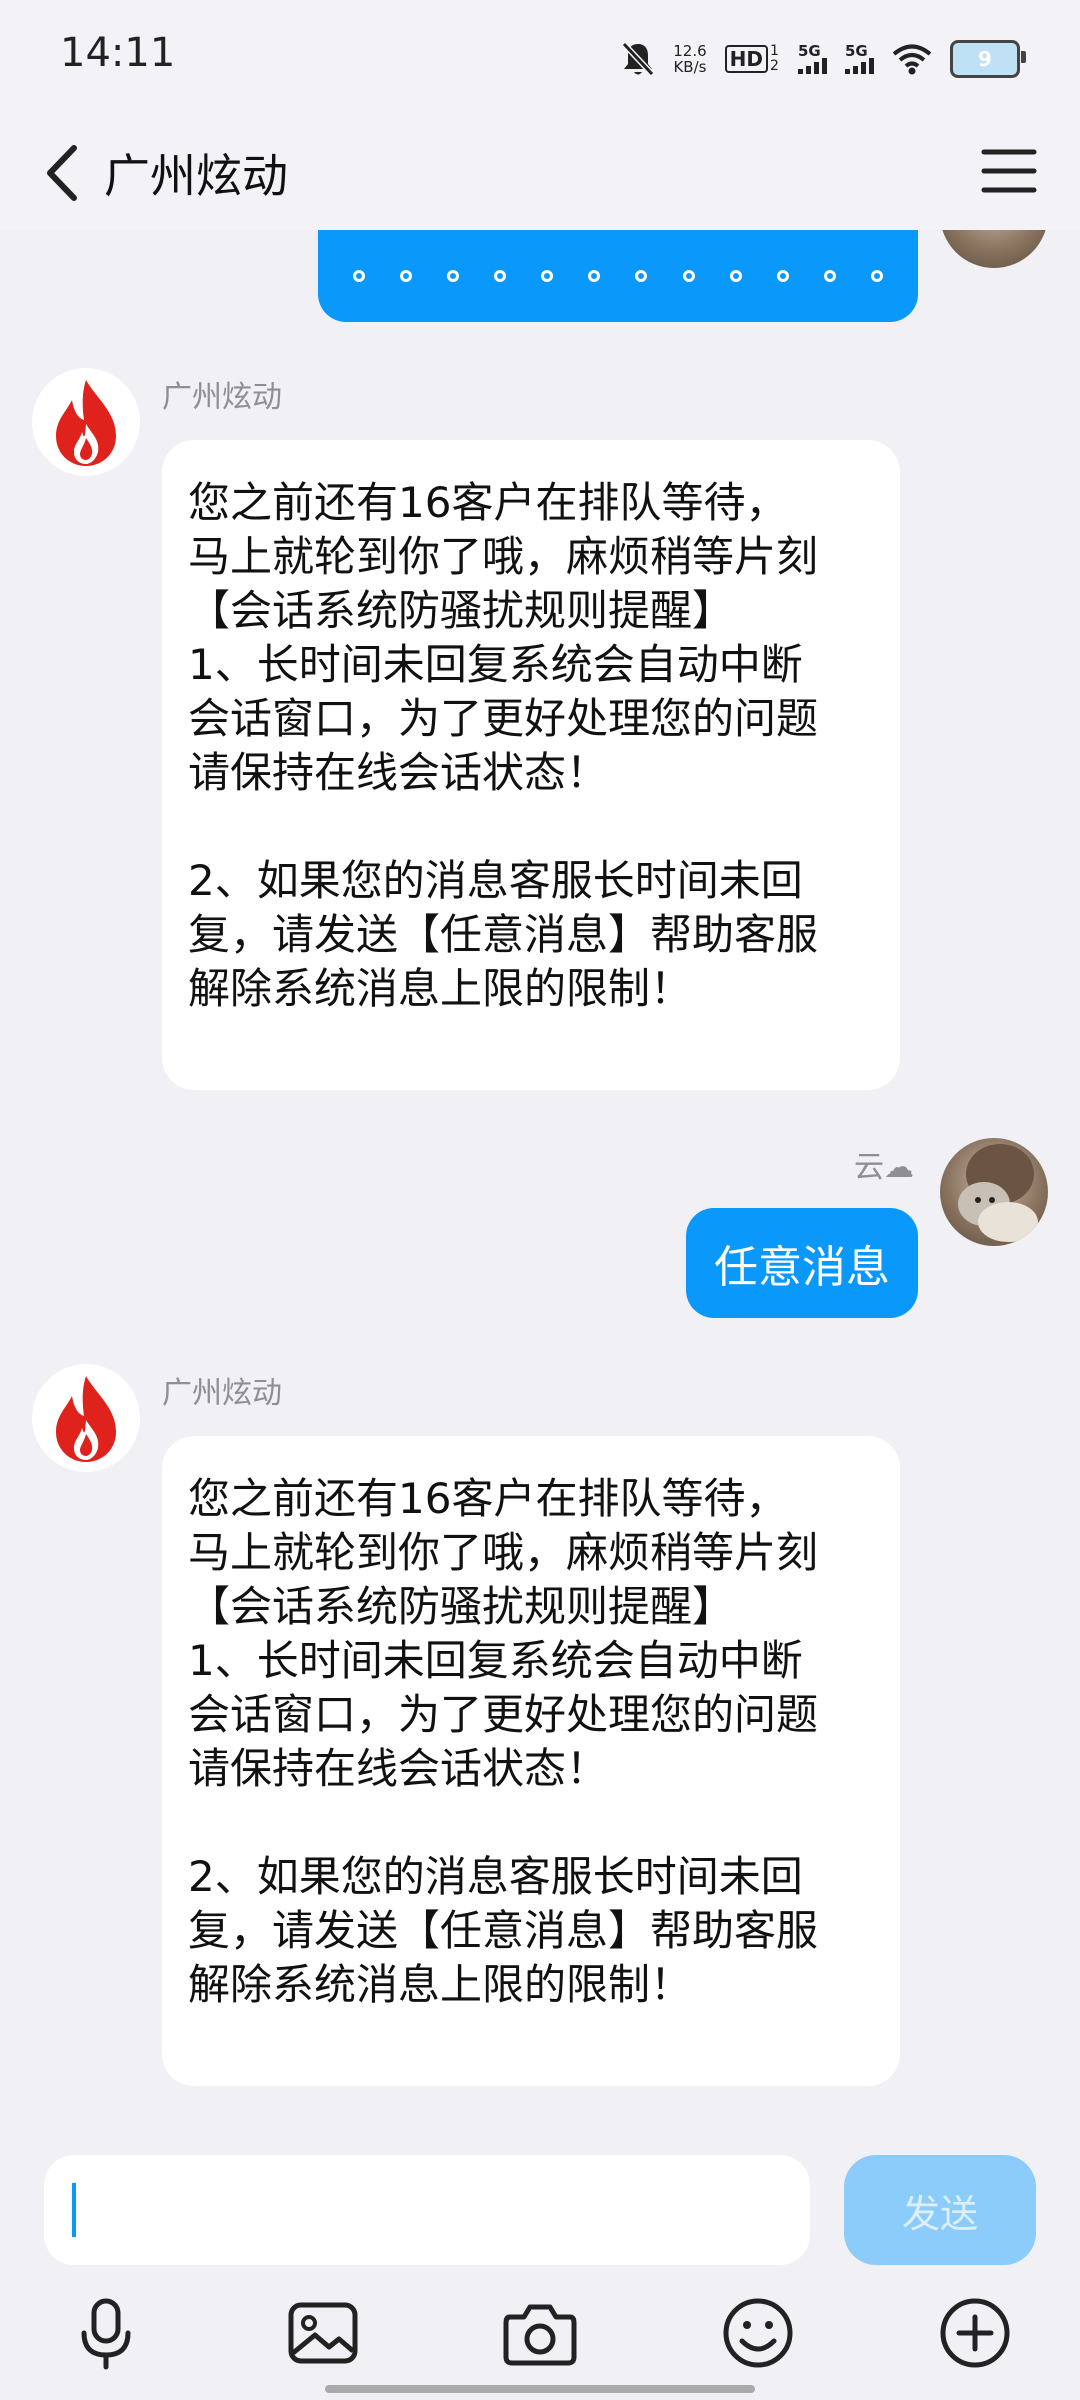 This screenshot has width=1080, height=2400. What do you see at coordinates (746, 59) in the screenshot?
I see `hd-label: HD` at bounding box center [746, 59].